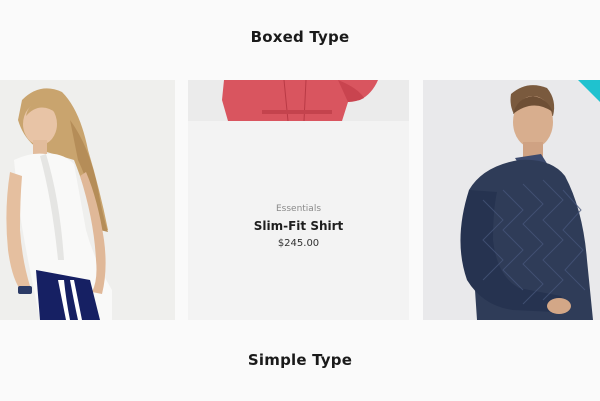 The width and height of the screenshot is (600, 401). What do you see at coordinates (298, 209) in the screenshot?
I see `product-category: Essentials` at bounding box center [298, 209].